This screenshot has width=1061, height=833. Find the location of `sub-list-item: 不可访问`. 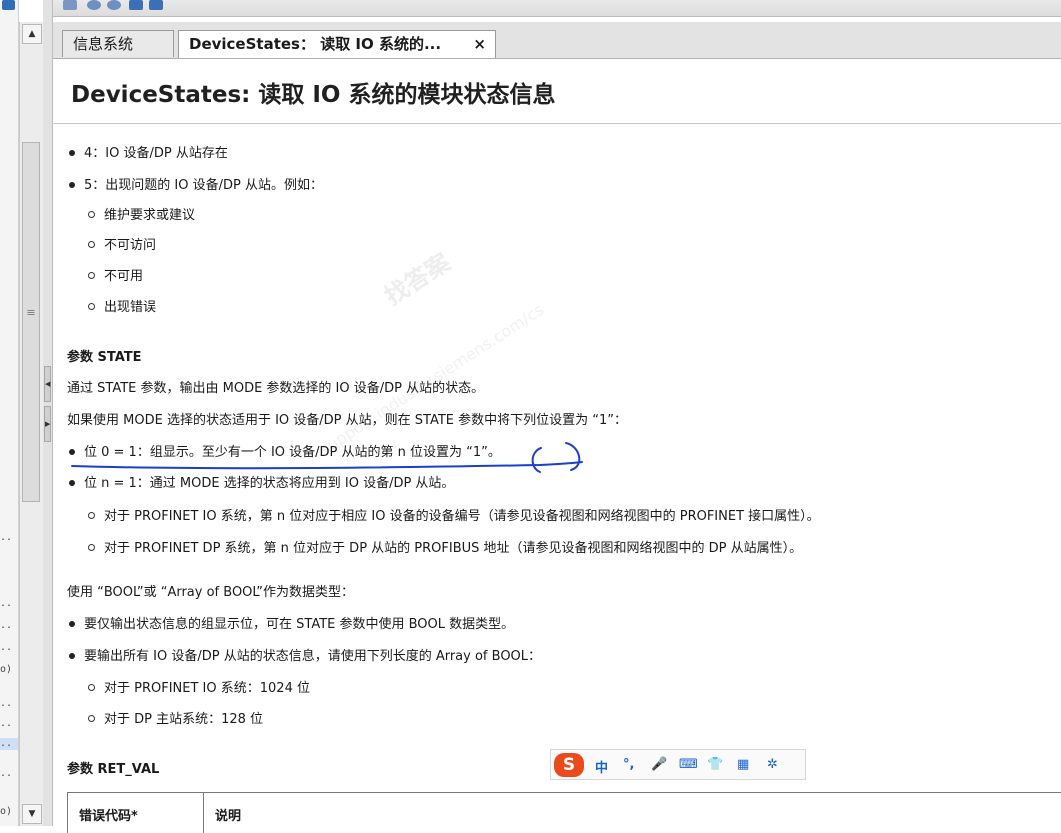

sub-list-item: 不可访问 is located at coordinates (111, 246).